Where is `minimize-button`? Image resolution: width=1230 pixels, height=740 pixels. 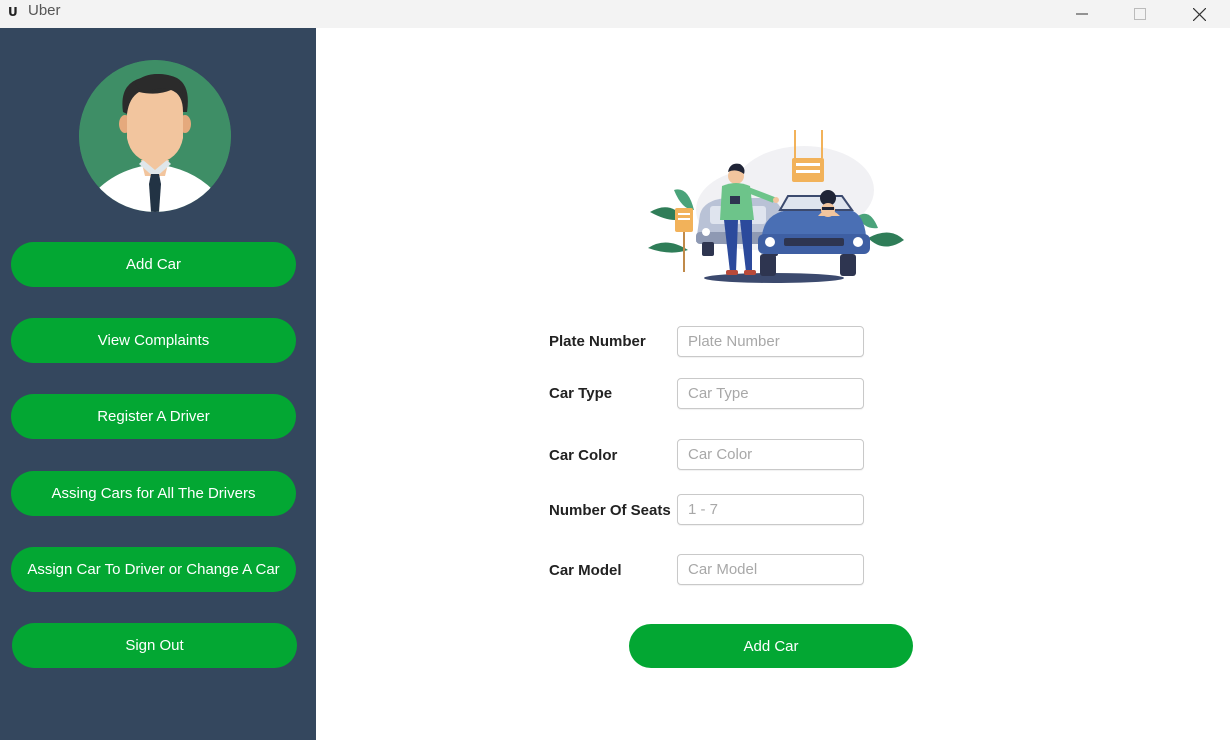
minimize-button is located at coordinates (1082, 14).